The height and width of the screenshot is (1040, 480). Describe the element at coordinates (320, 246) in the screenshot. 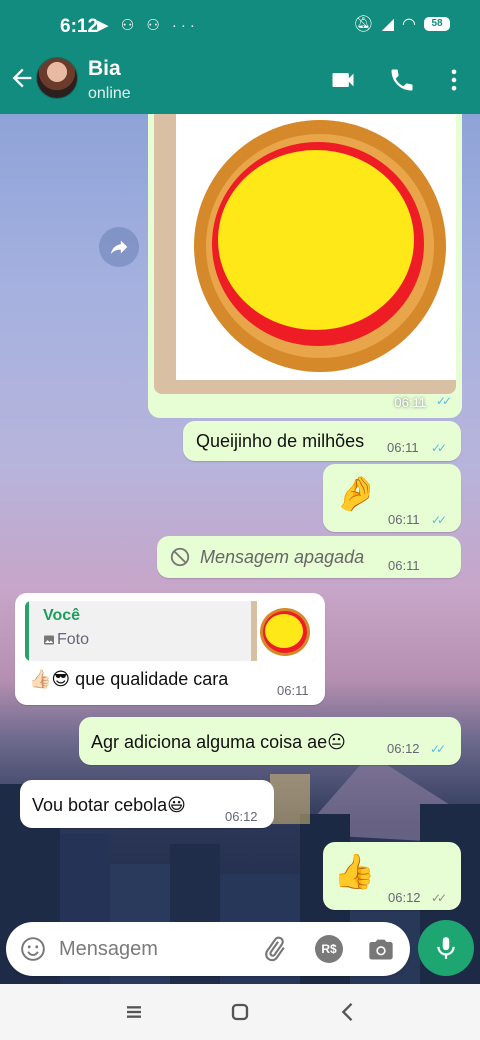

I see `pizza-drawing` at that location.